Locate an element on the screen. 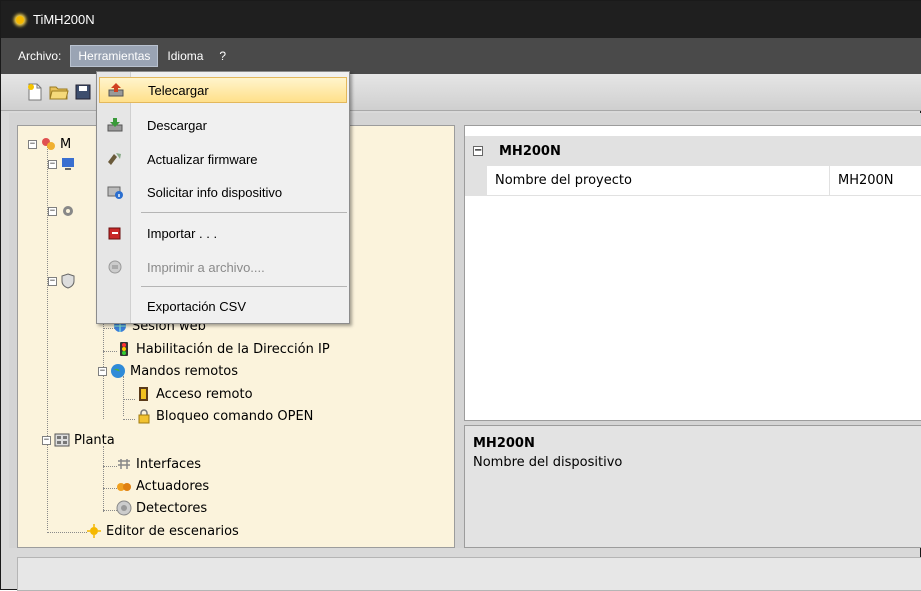  menu-item-label: Importar . . . is located at coordinates (182, 233).